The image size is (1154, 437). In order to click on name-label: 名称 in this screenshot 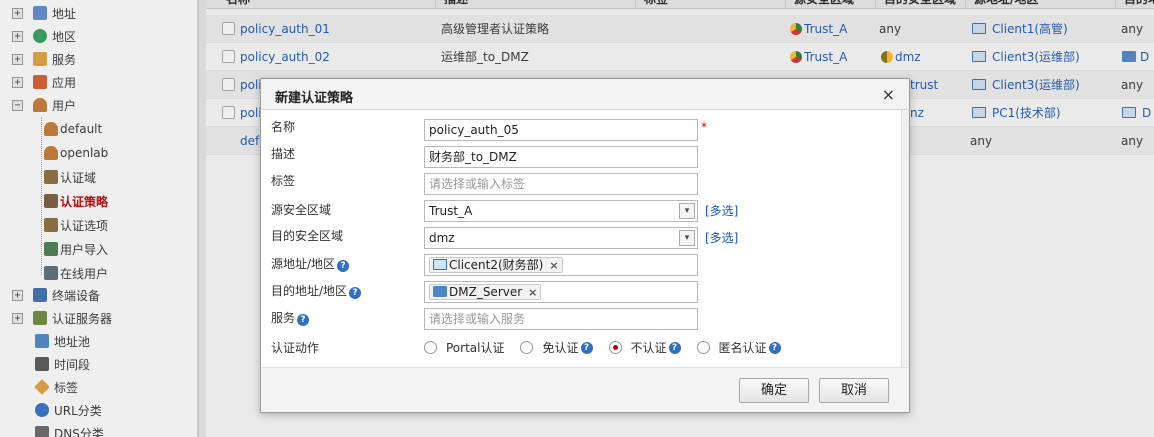, I will do `click(283, 127)`.